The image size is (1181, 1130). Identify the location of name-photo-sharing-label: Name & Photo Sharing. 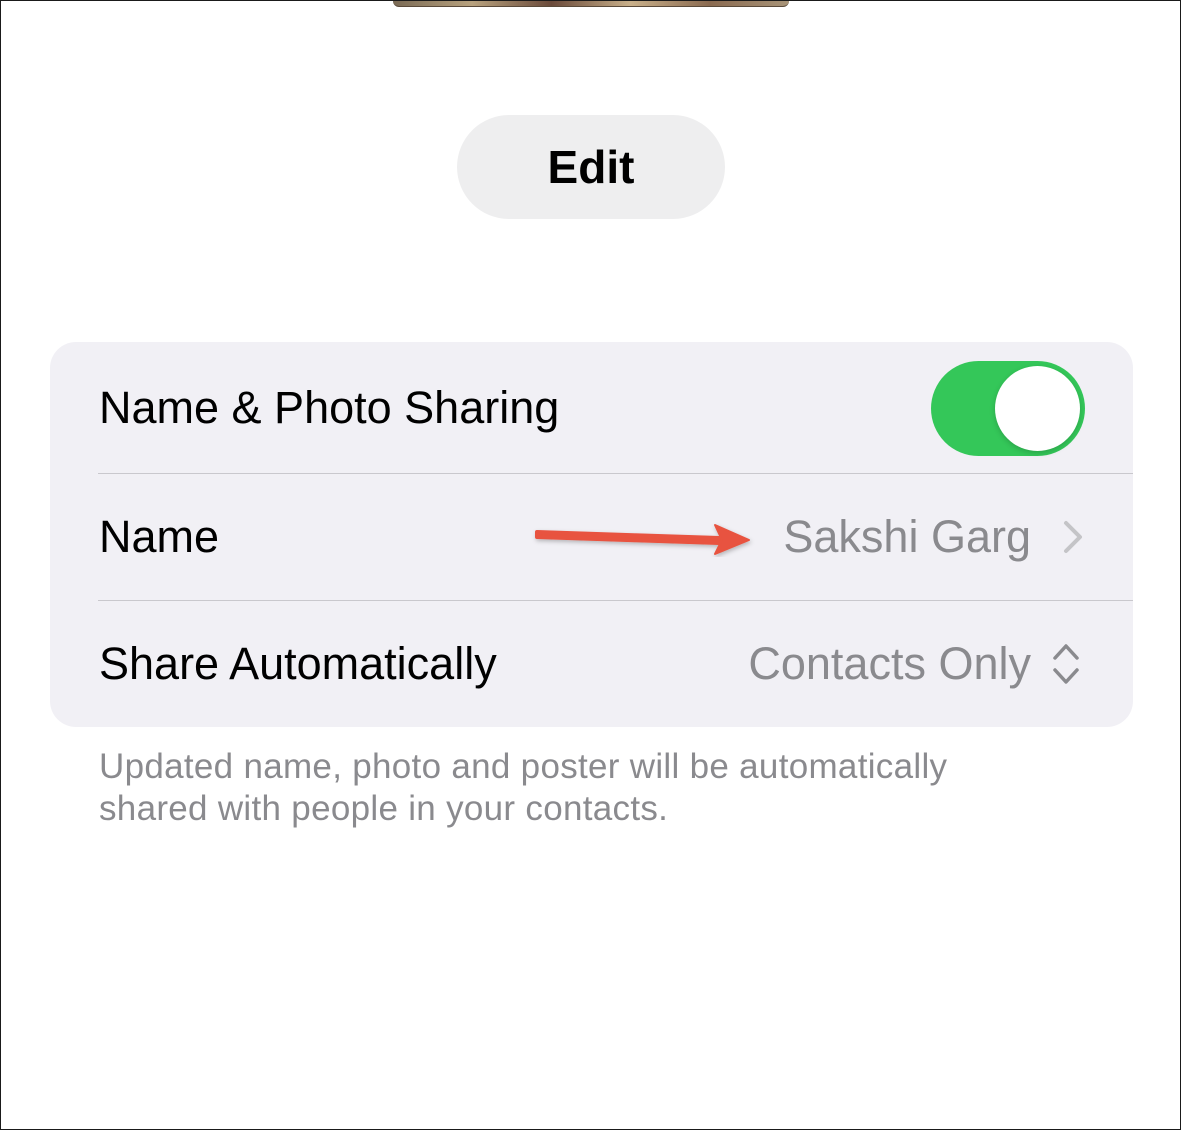
(329, 407).